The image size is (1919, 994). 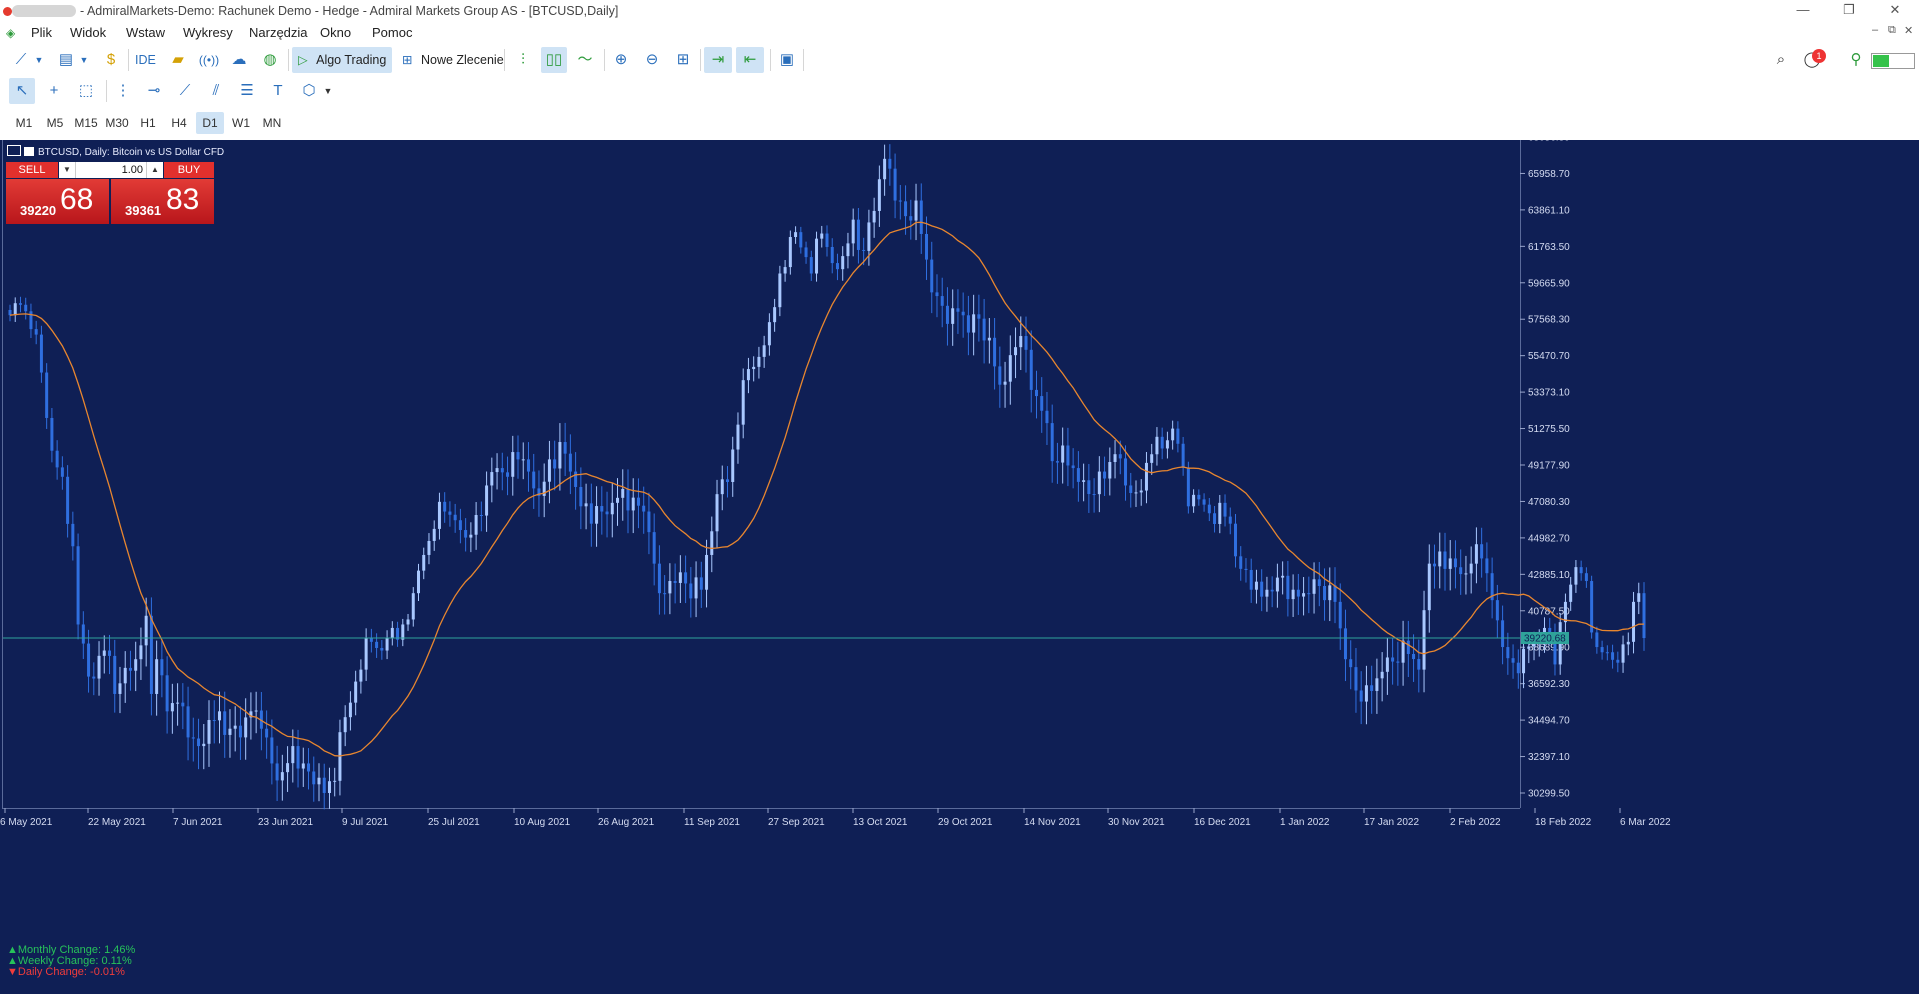 I want to click on menu-narzedzia: Narzędzia, so click(x=278, y=32).